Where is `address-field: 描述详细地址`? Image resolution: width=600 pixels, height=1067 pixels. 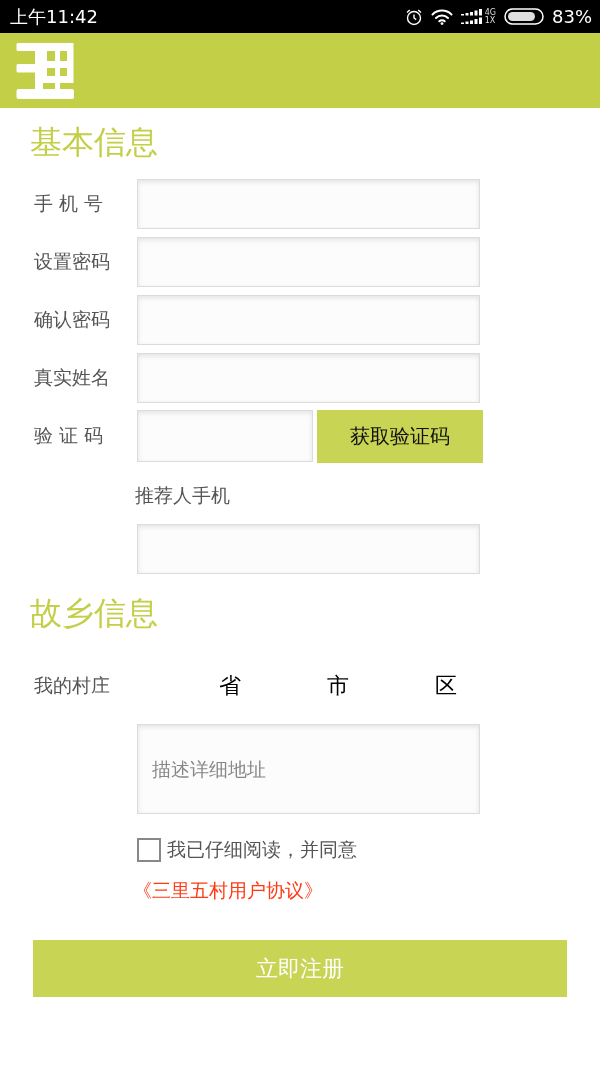
address-field: 描述详细地址 is located at coordinates (308, 769).